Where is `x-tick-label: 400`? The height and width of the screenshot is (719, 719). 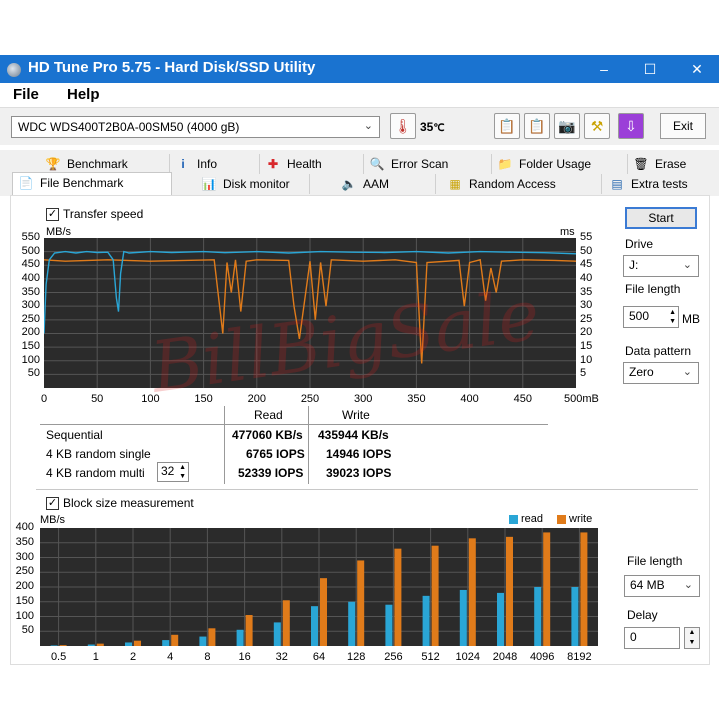 x-tick-label: 400 is located at coordinates (469, 399).